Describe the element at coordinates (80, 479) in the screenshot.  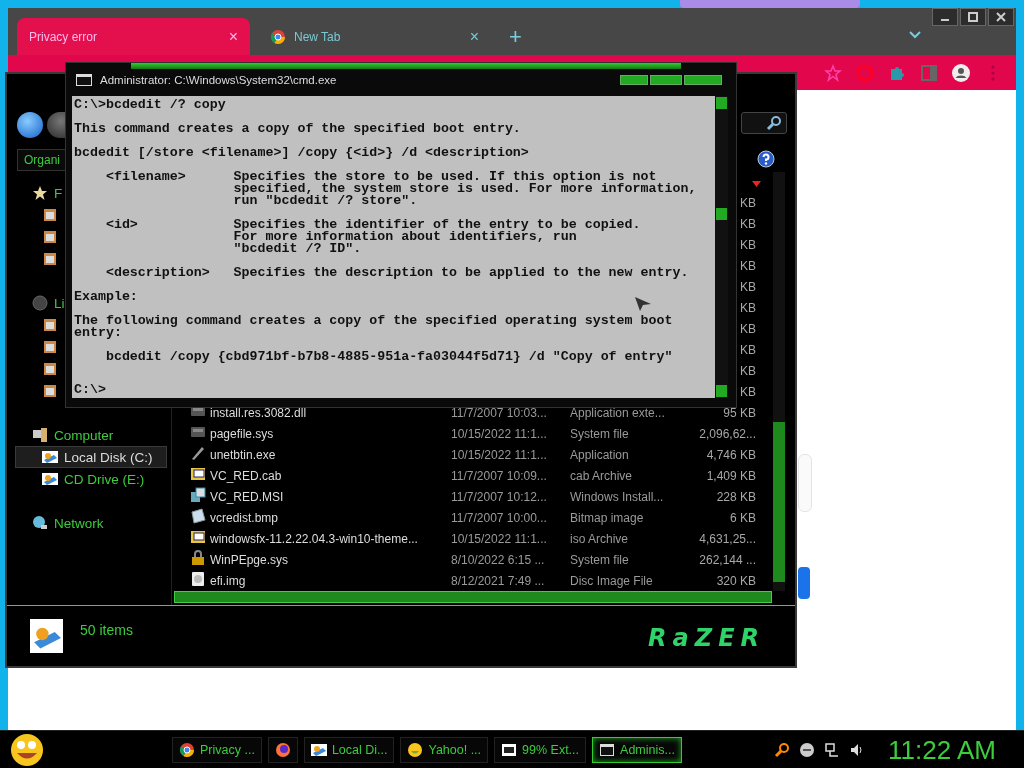
I see `nav-item: CD Drive (E:)` at that location.